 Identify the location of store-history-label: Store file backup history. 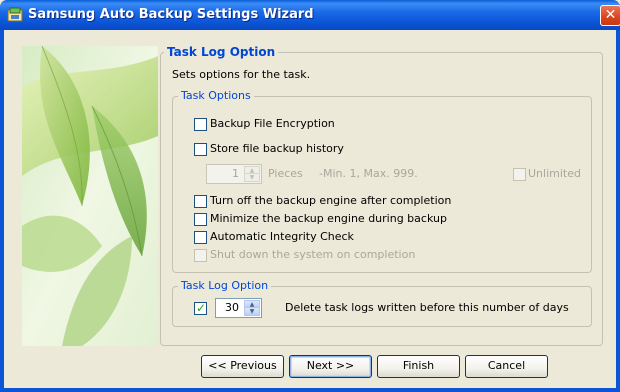
(277, 148).